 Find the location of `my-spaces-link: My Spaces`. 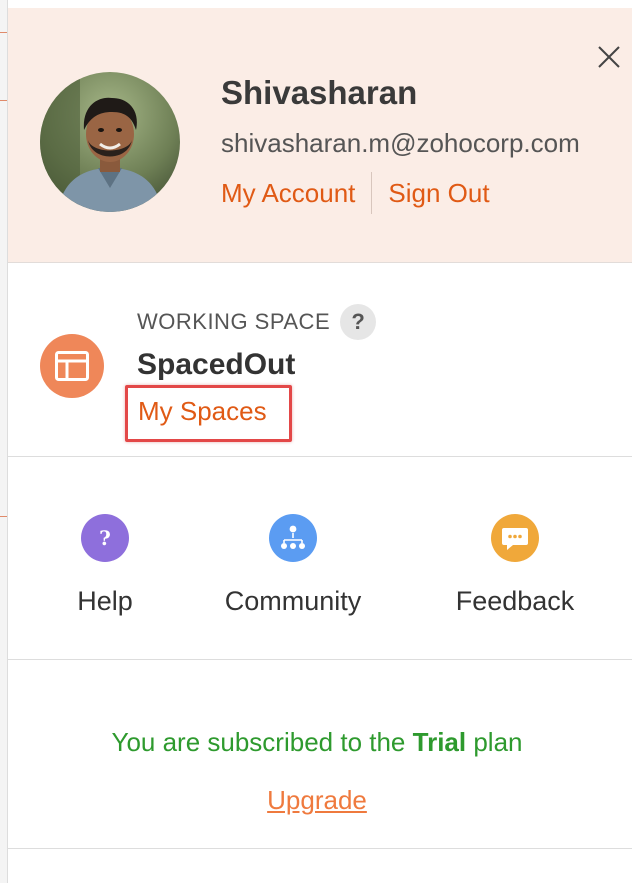

my-spaces-link: My Spaces is located at coordinates (202, 411).